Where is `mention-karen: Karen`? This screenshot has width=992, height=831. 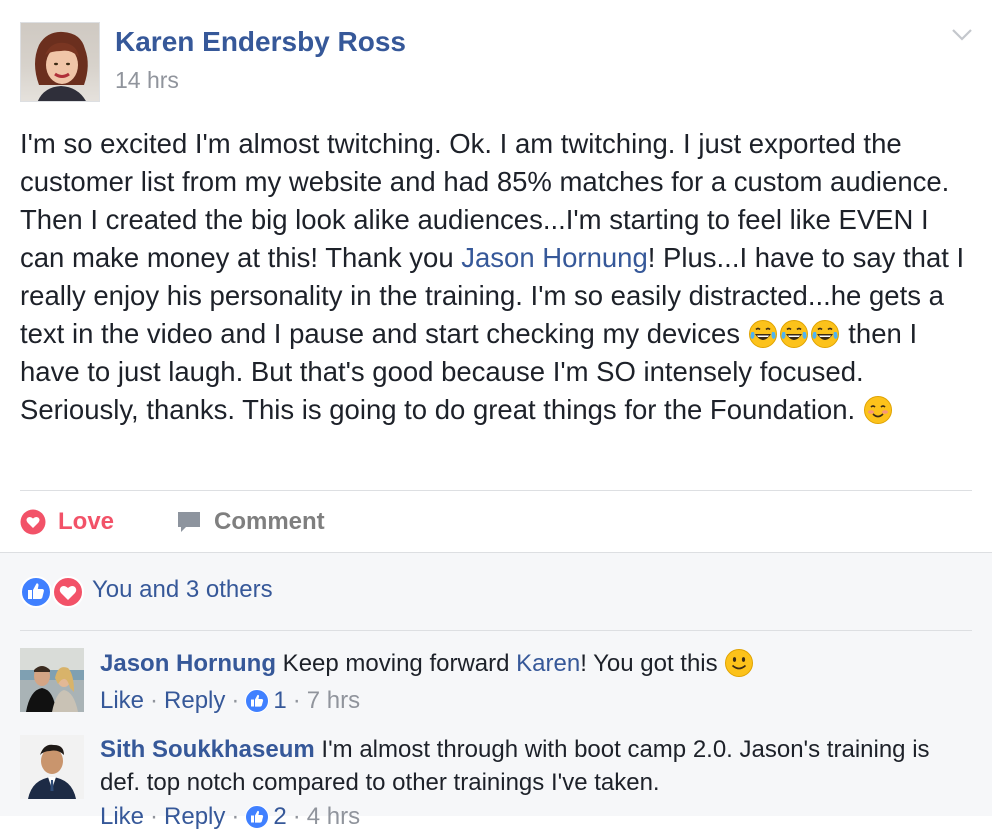 mention-karen: Karen is located at coordinates (548, 663).